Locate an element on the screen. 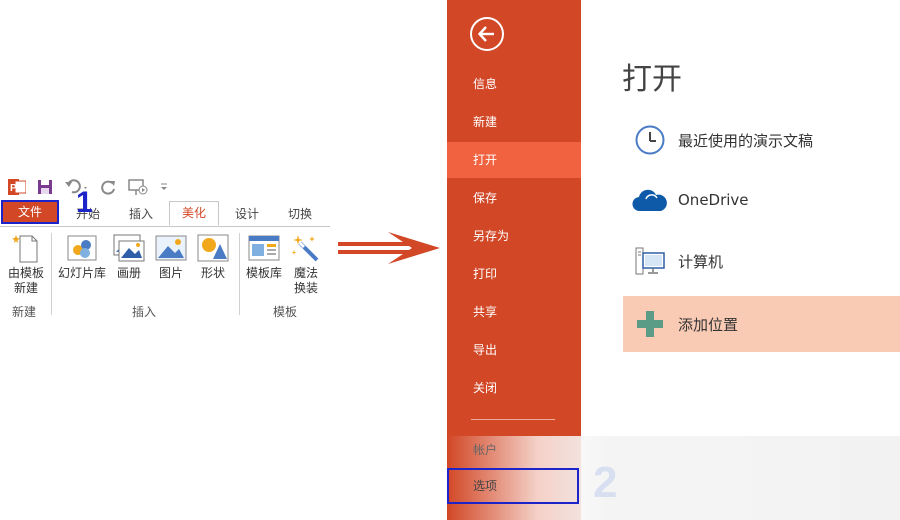  plus-icon is located at coordinates (650, 324).